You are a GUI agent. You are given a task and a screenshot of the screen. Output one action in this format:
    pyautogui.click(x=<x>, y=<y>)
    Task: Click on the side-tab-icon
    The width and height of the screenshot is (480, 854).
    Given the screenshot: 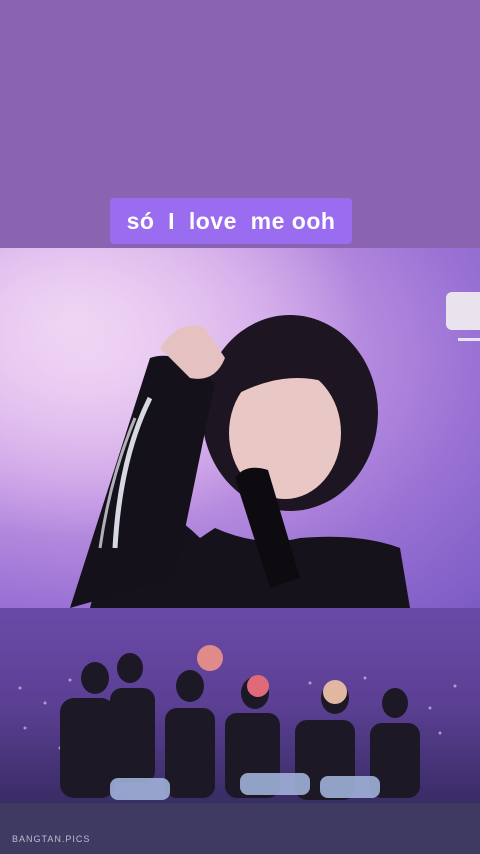 What is the action you would take?
    pyautogui.click(x=463, y=311)
    